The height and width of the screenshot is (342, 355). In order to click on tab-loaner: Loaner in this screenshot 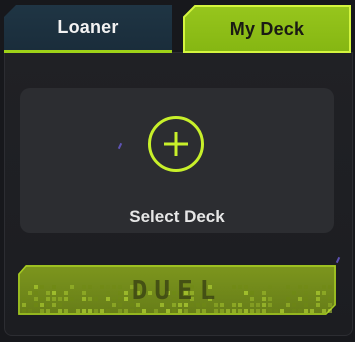, I will do `click(88, 29)`.